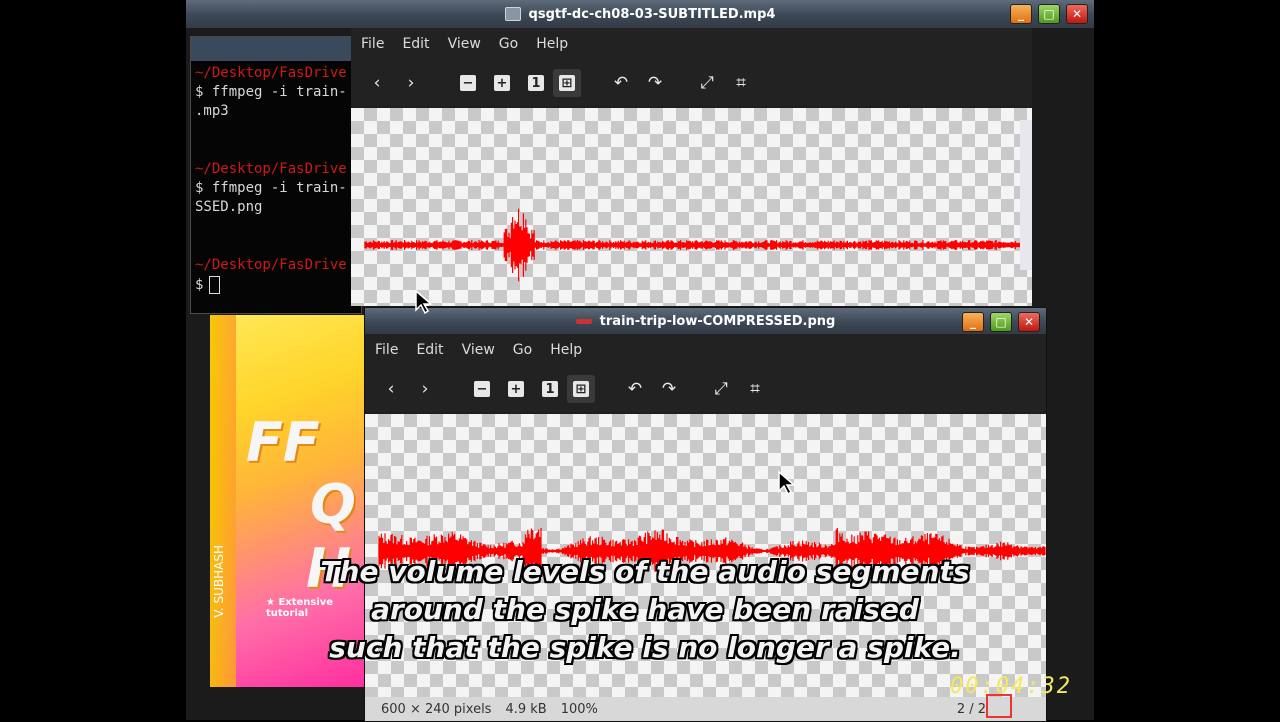 This screenshot has width=1280, height=722. I want to click on viewer1-scrollbar, so click(1026, 195).